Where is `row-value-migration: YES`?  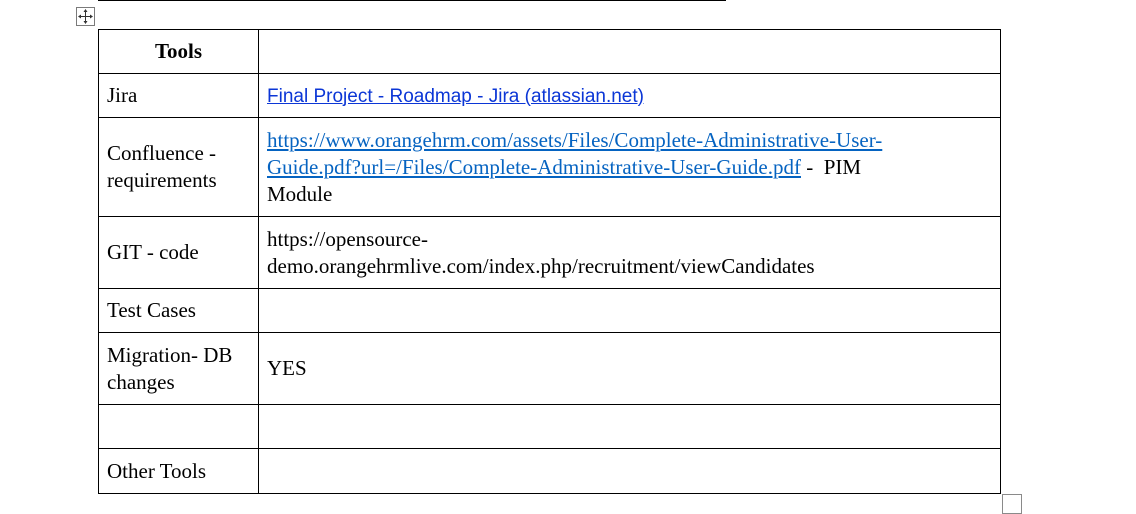 row-value-migration: YES is located at coordinates (629, 368).